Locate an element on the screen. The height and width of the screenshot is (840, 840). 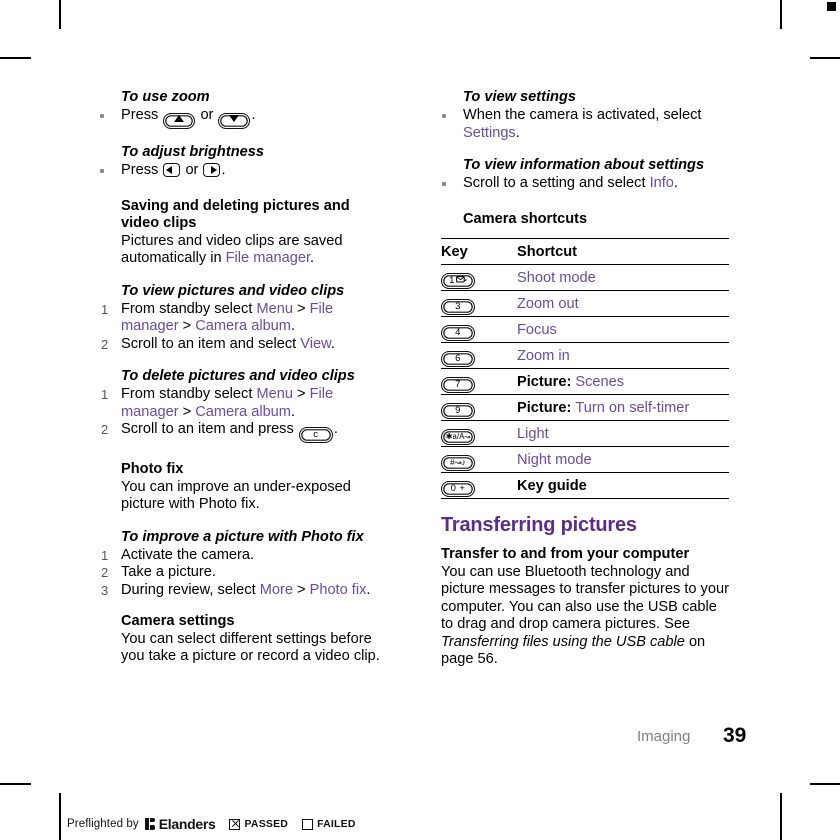
heading-camera-settings: Camera settings is located at coordinates (178, 621).